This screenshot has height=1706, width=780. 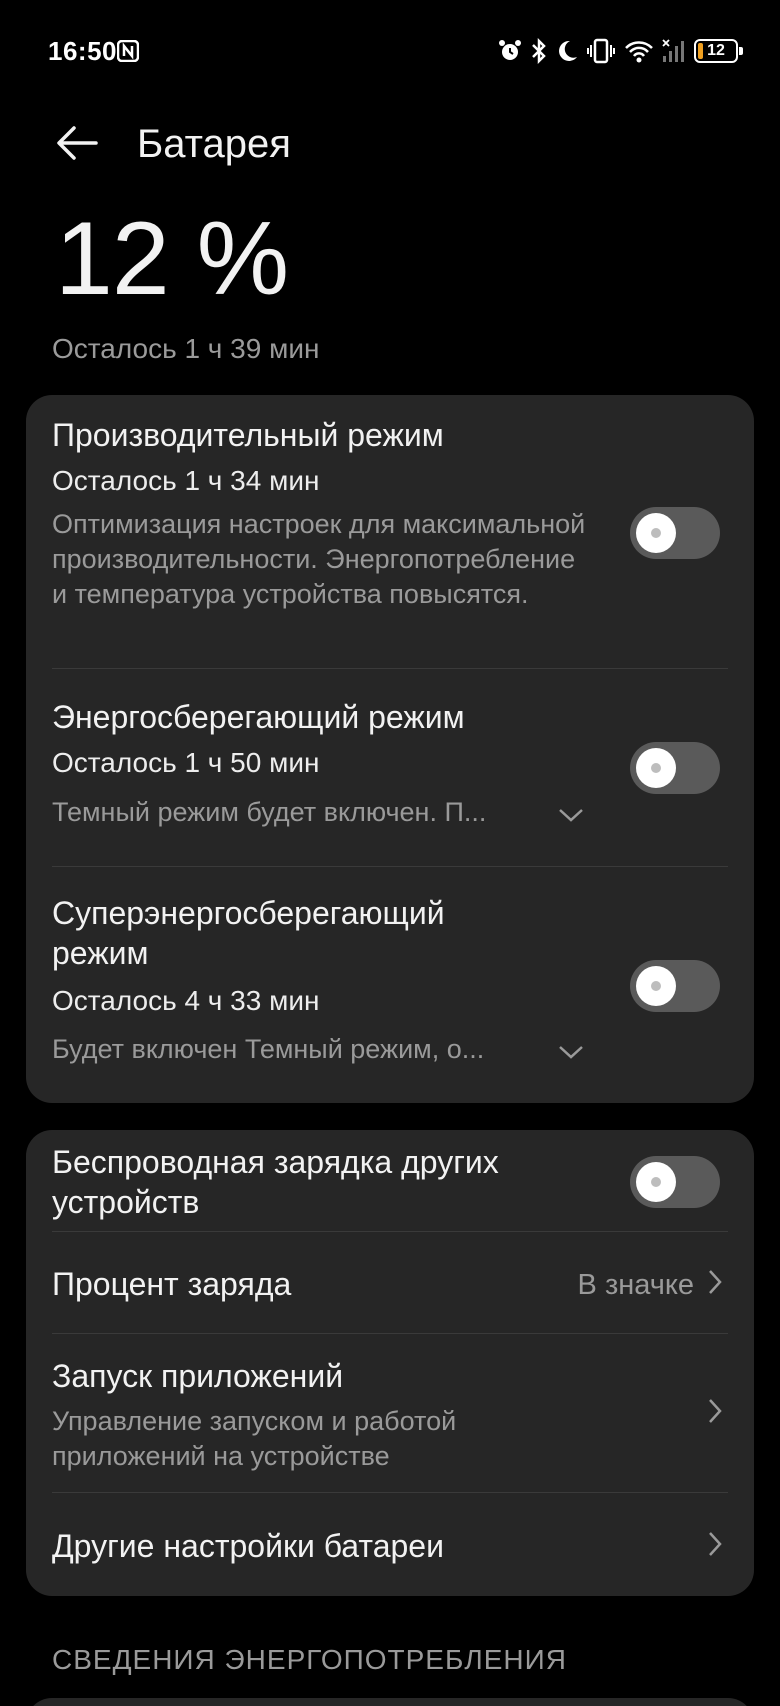 I want to click on power-consumption-section-header: СВЕДЕНИЯ ЭНЕРГОПОТРЕБЛЕНИЯ, so click(x=309, y=1659).